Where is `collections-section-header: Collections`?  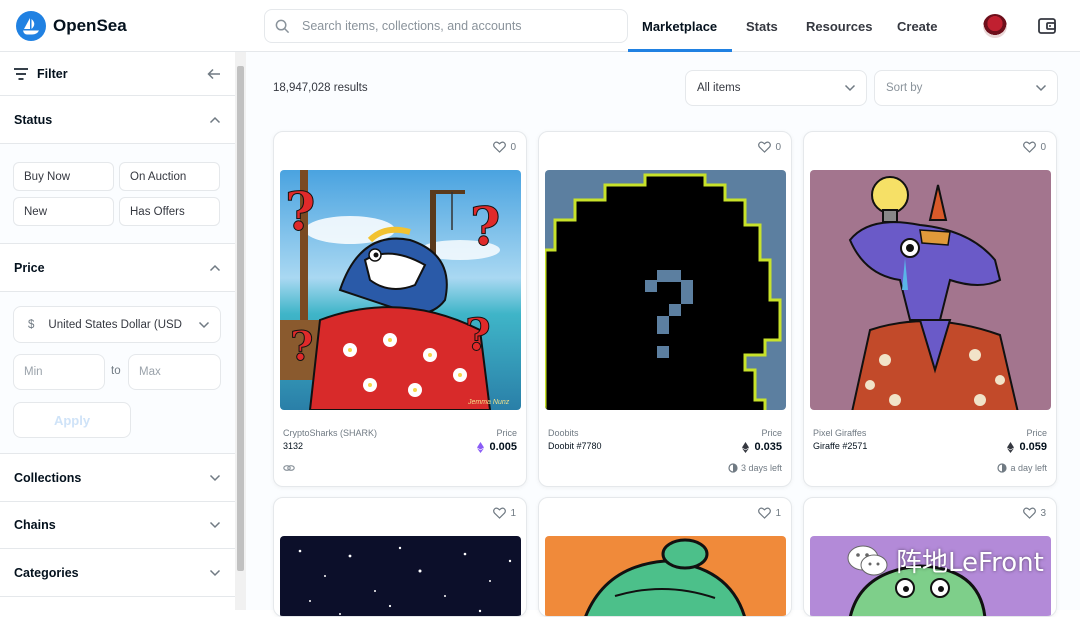
collections-section-header: Collections is located at coordinates (117, 478).